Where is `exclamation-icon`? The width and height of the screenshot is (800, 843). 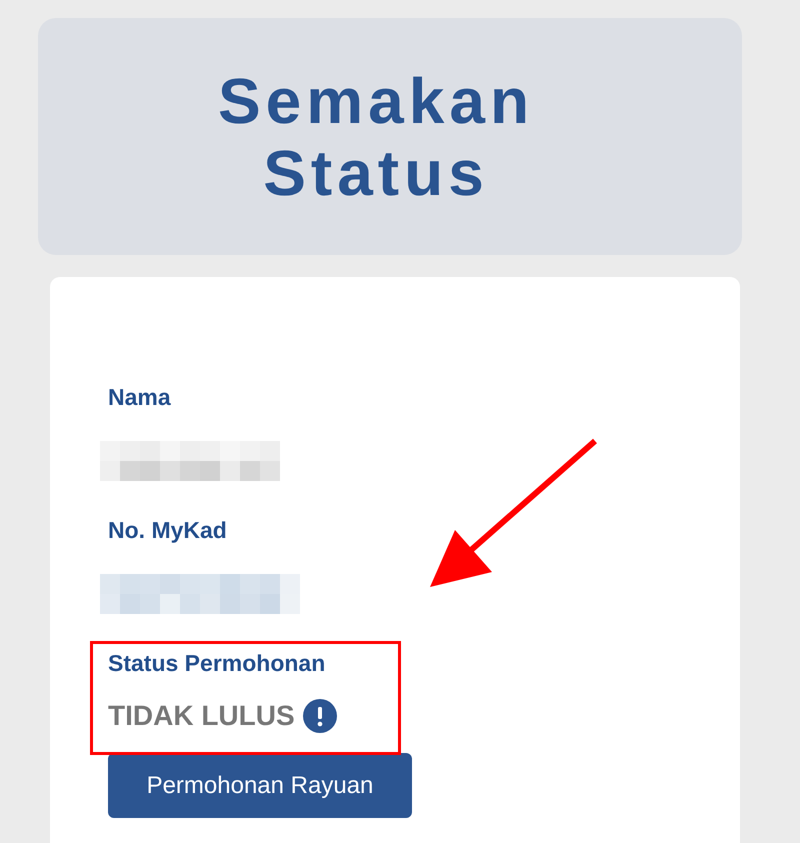
exclamation-icon is located at coordinates (319, 716).